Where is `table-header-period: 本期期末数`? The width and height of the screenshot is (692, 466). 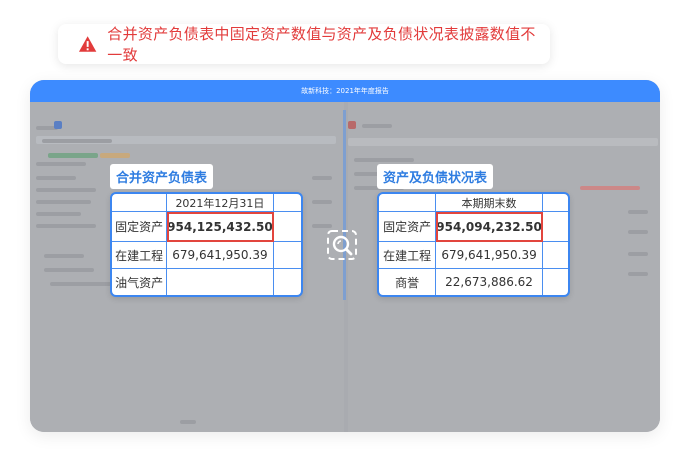 table-header-period: 本期期末数 is located at coordinates (489, 203).